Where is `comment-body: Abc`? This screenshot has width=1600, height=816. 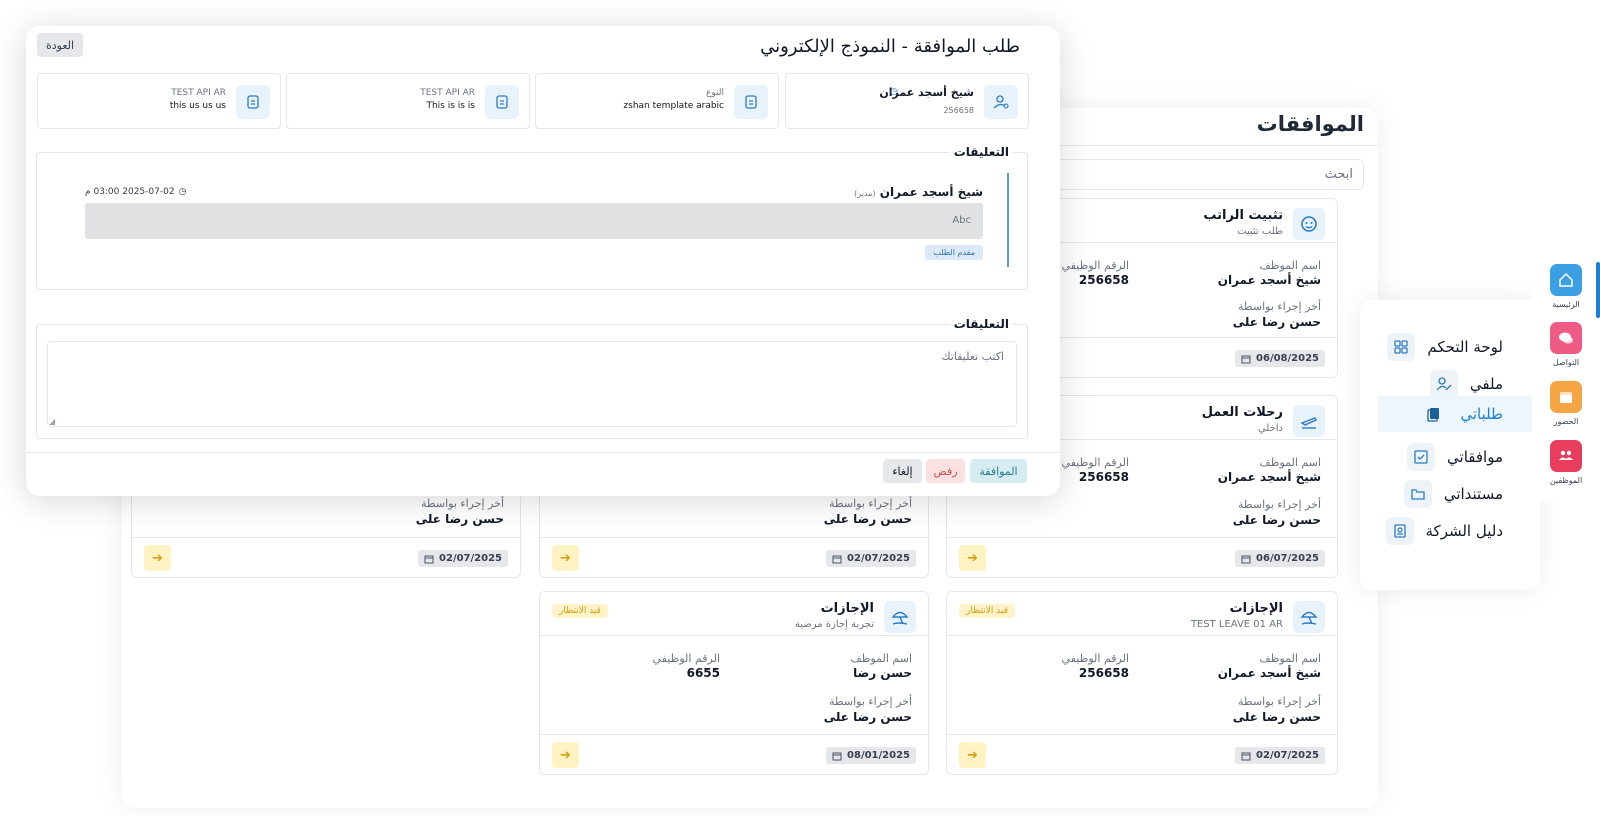
comment-body: Abc is located at coordinates (534, 221).